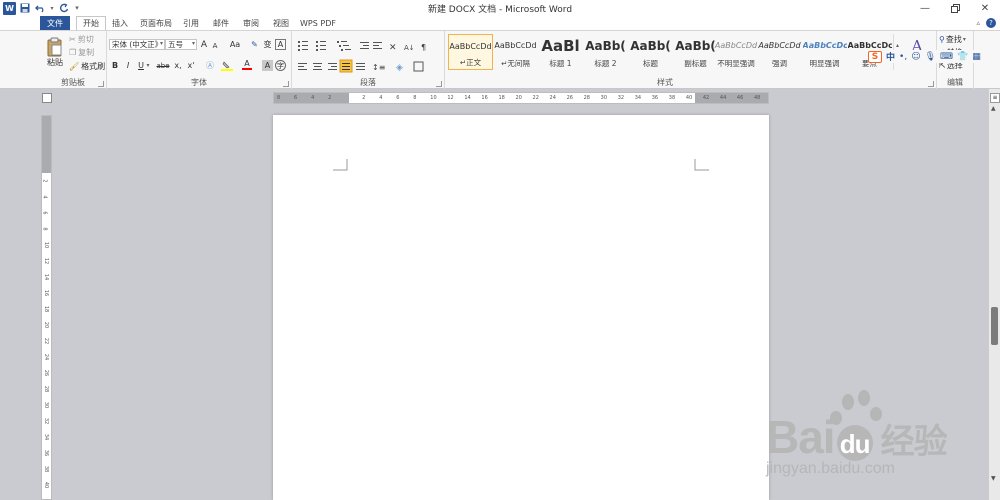 The width and height of the screenshot is (1000, 500). What do you see at coordinates (925, 8) in the screenshot?
I see `minimize-icon: —` at bounding box center [925, 8].